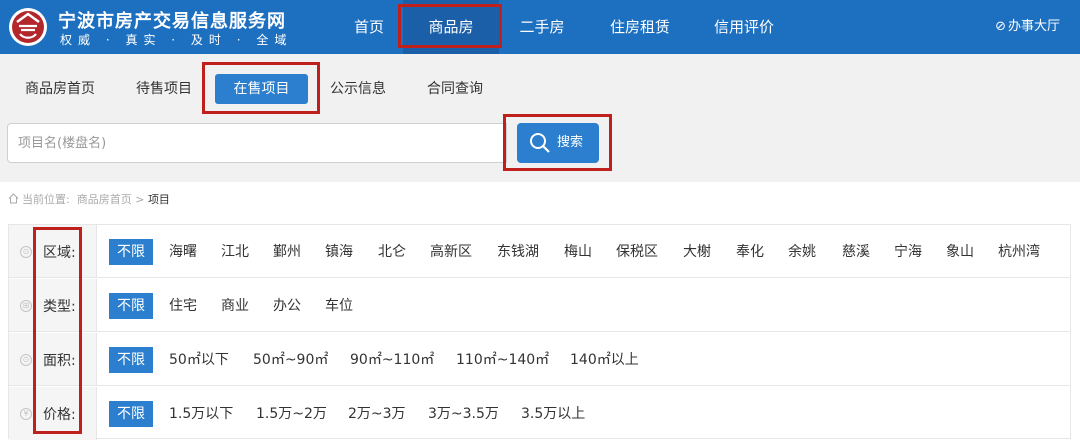 This screenshot has width=1080, height=446. Describe the element at coordinates (578, 252) in the screenshot. I see `filter-option: 梅山` at that location.